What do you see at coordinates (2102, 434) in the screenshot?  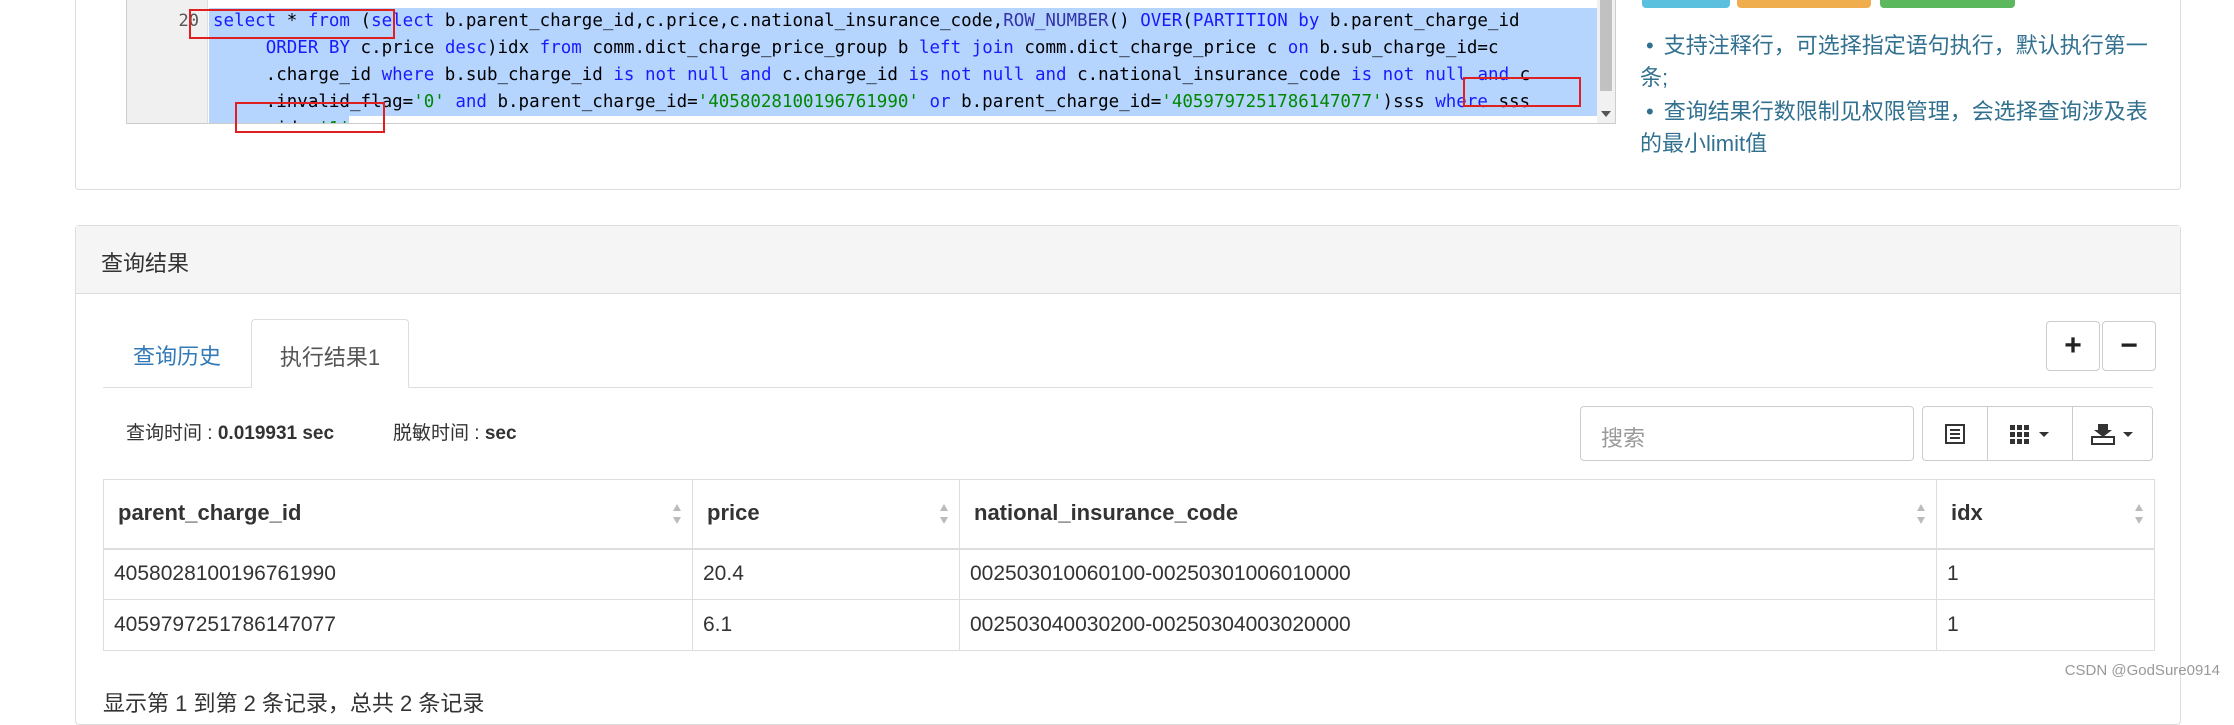 I see `export-icon` at bounding box center [2102, 434].